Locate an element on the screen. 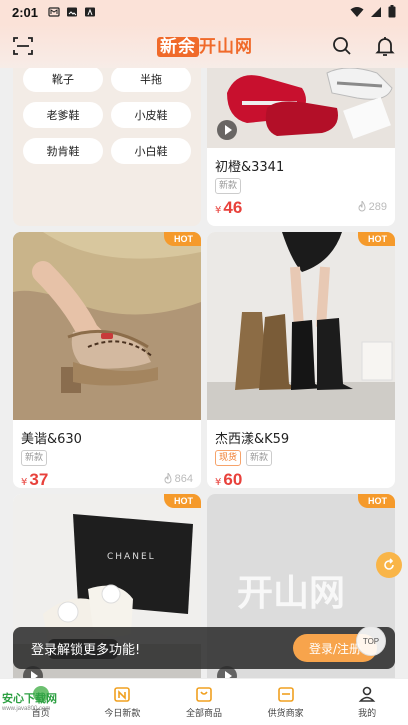 The image size is (408, 725). back-to-top-button: TOP is located at coordinates (371, 641).